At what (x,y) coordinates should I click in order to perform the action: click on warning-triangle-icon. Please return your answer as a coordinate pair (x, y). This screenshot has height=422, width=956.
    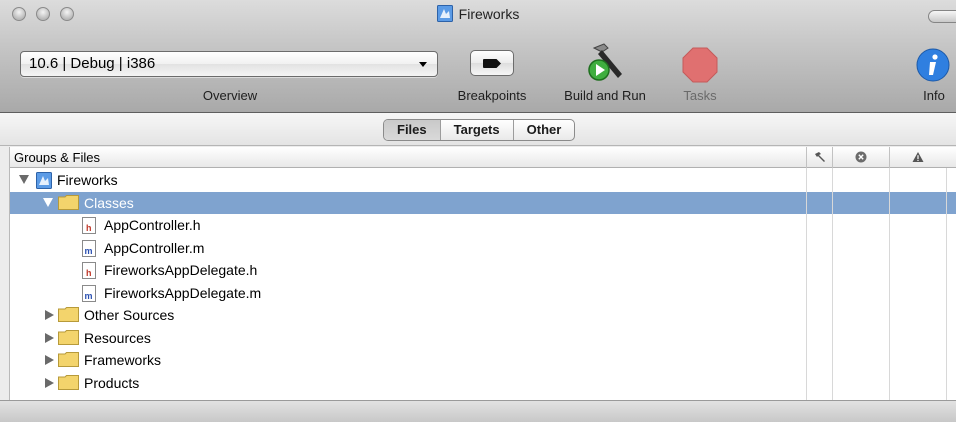
    Looking at the image, I should click on (918, 157).